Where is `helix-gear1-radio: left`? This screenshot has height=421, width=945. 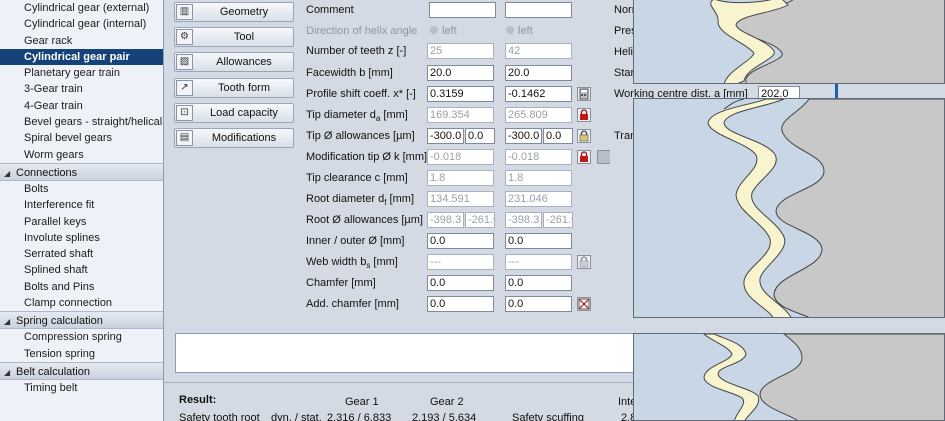
helix-gear1-radio: left is located at coordinates (443, 31).